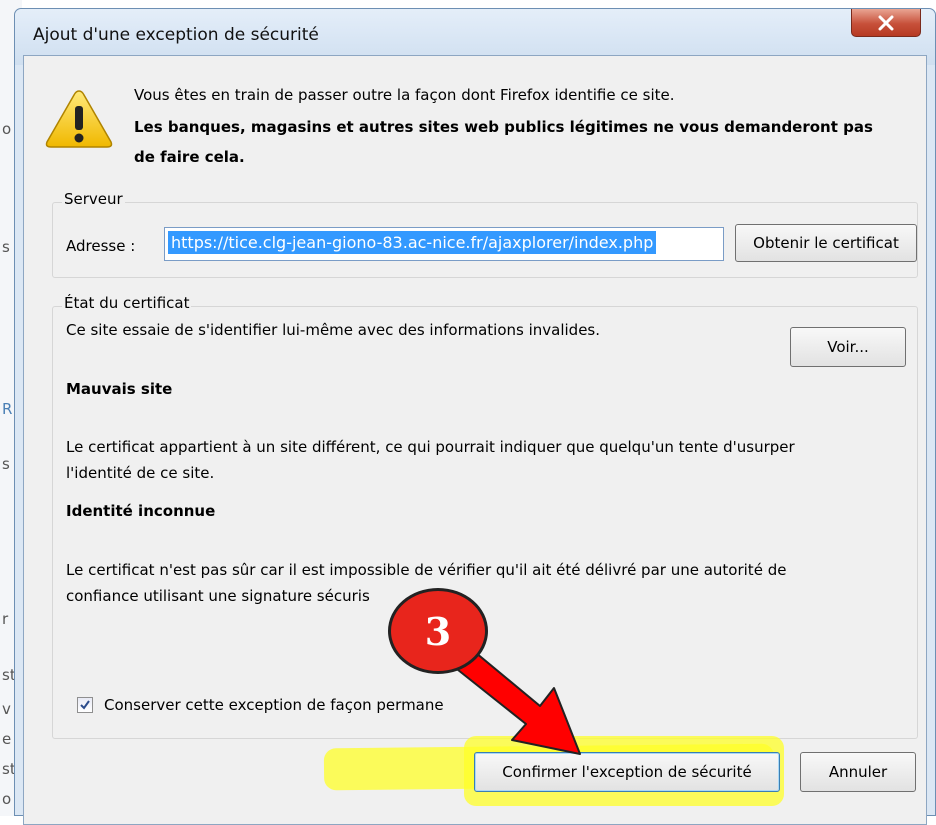  Describe the element at coordinates (140, 473) in the screenshot. I see `issue-description: l'identité de ce site.` at that location.